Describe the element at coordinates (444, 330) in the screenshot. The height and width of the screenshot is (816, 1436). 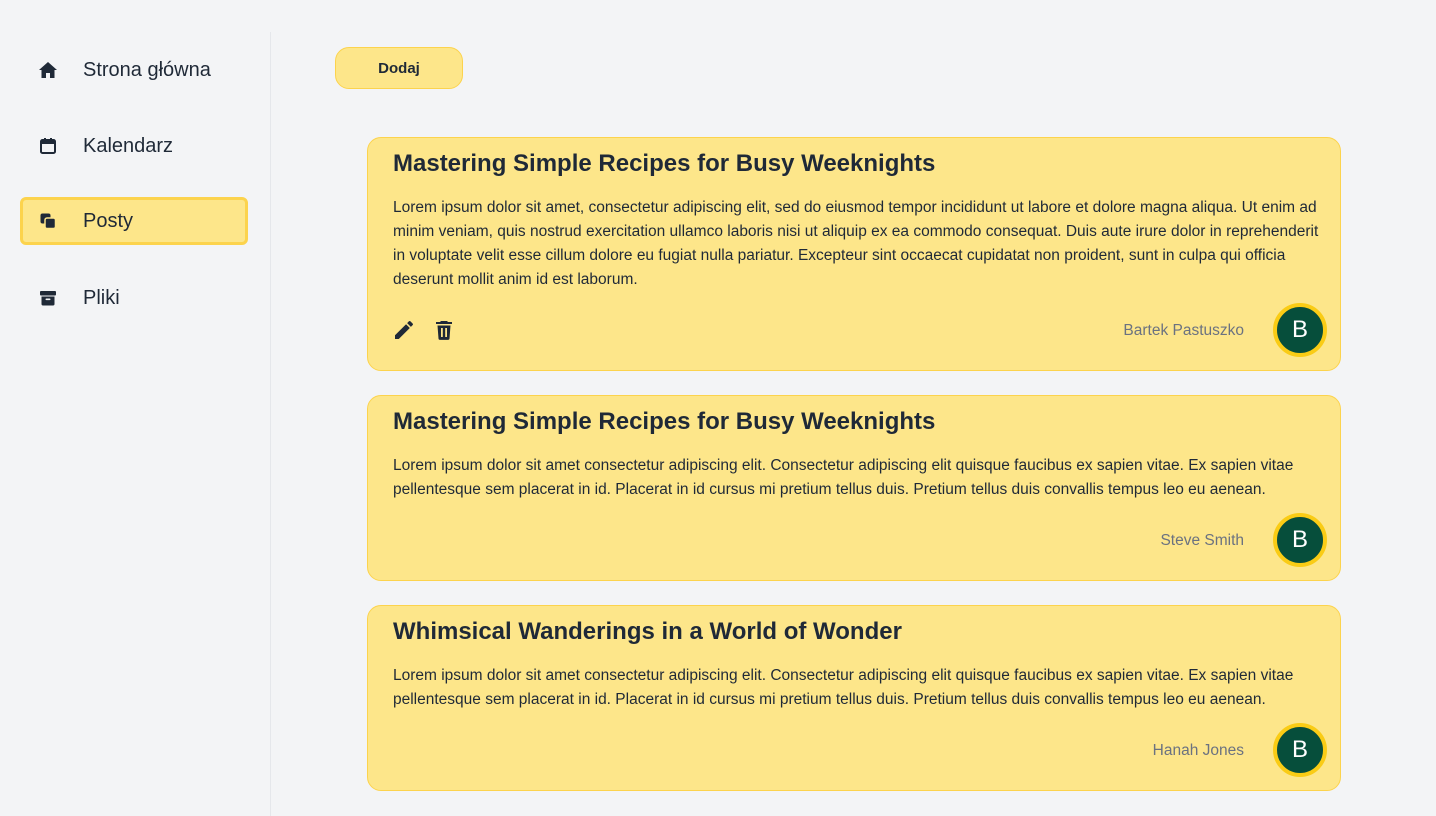
I see `trash-icon` at that location.